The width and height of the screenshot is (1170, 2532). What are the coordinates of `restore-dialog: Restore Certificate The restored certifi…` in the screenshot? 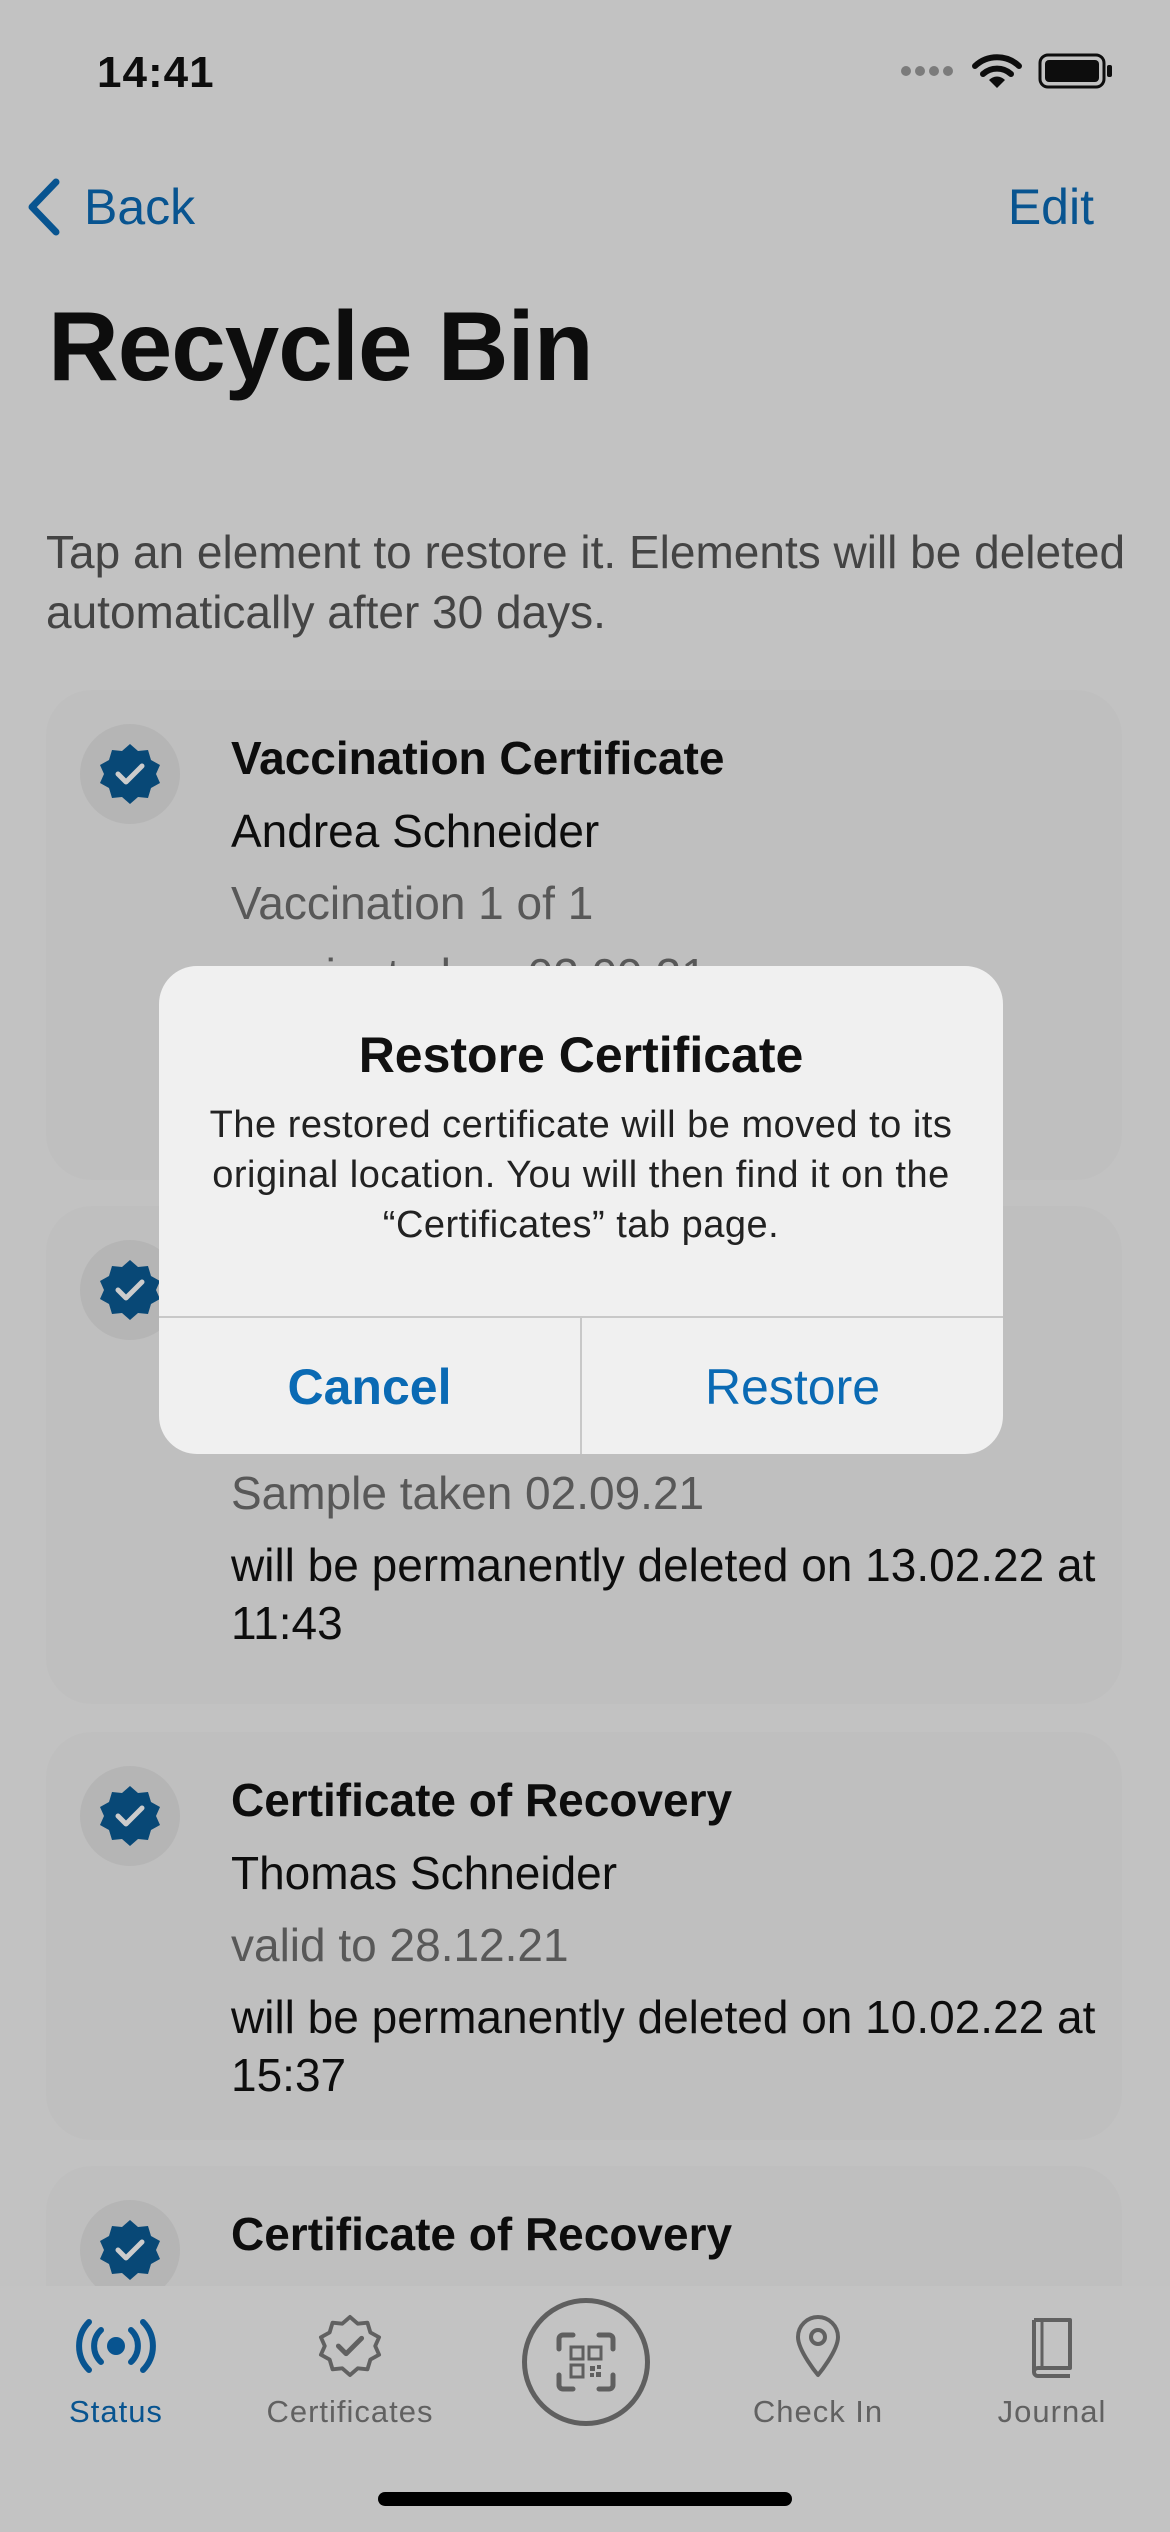 It's located at (581, 1210).